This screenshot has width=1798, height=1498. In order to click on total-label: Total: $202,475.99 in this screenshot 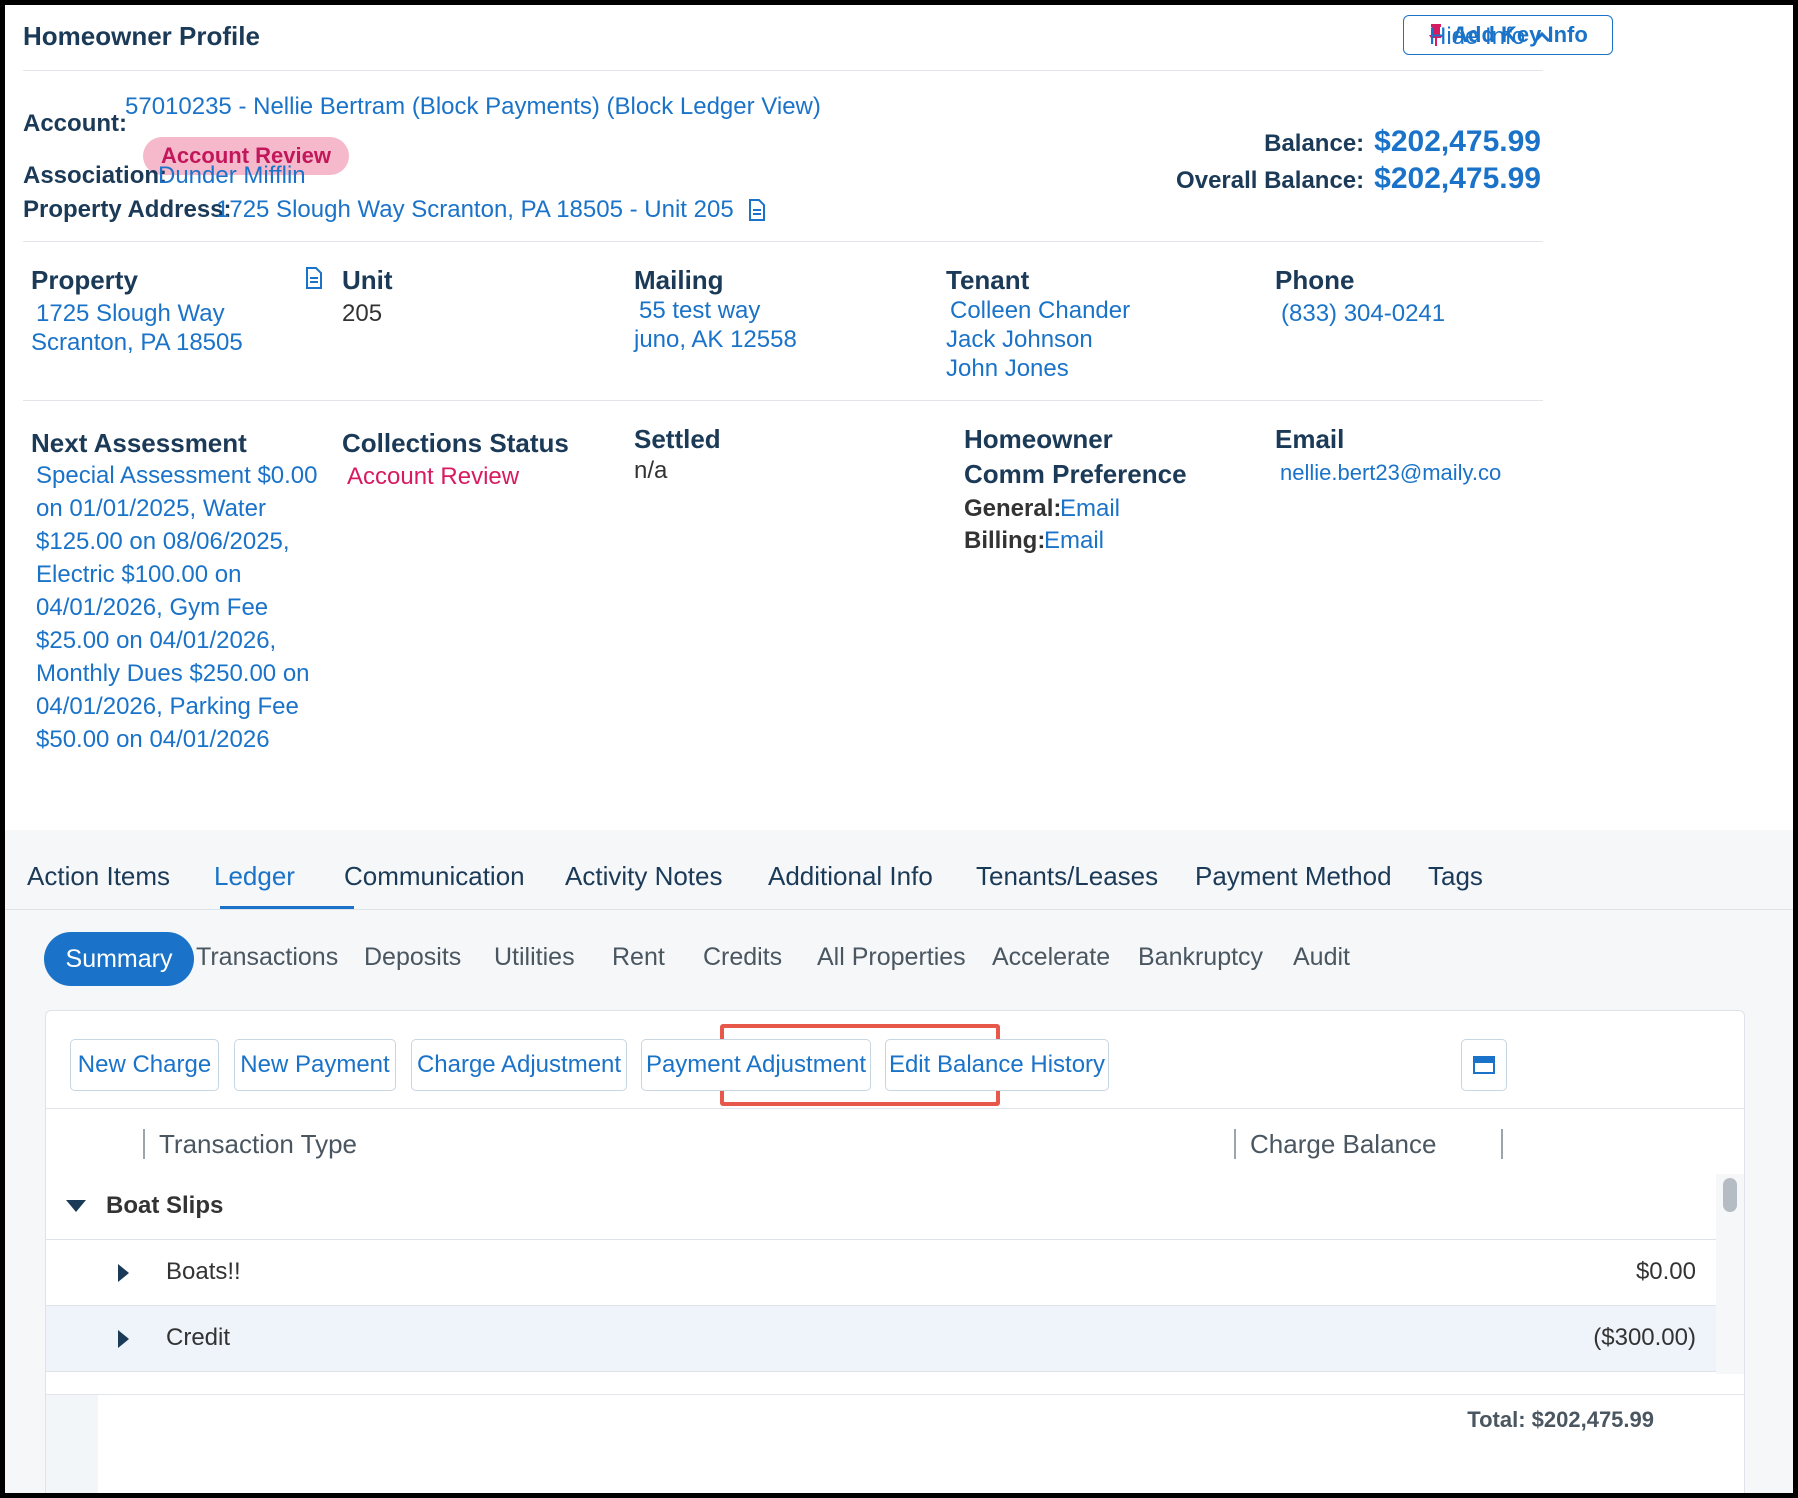, I will do `click(1560, 1419)`.